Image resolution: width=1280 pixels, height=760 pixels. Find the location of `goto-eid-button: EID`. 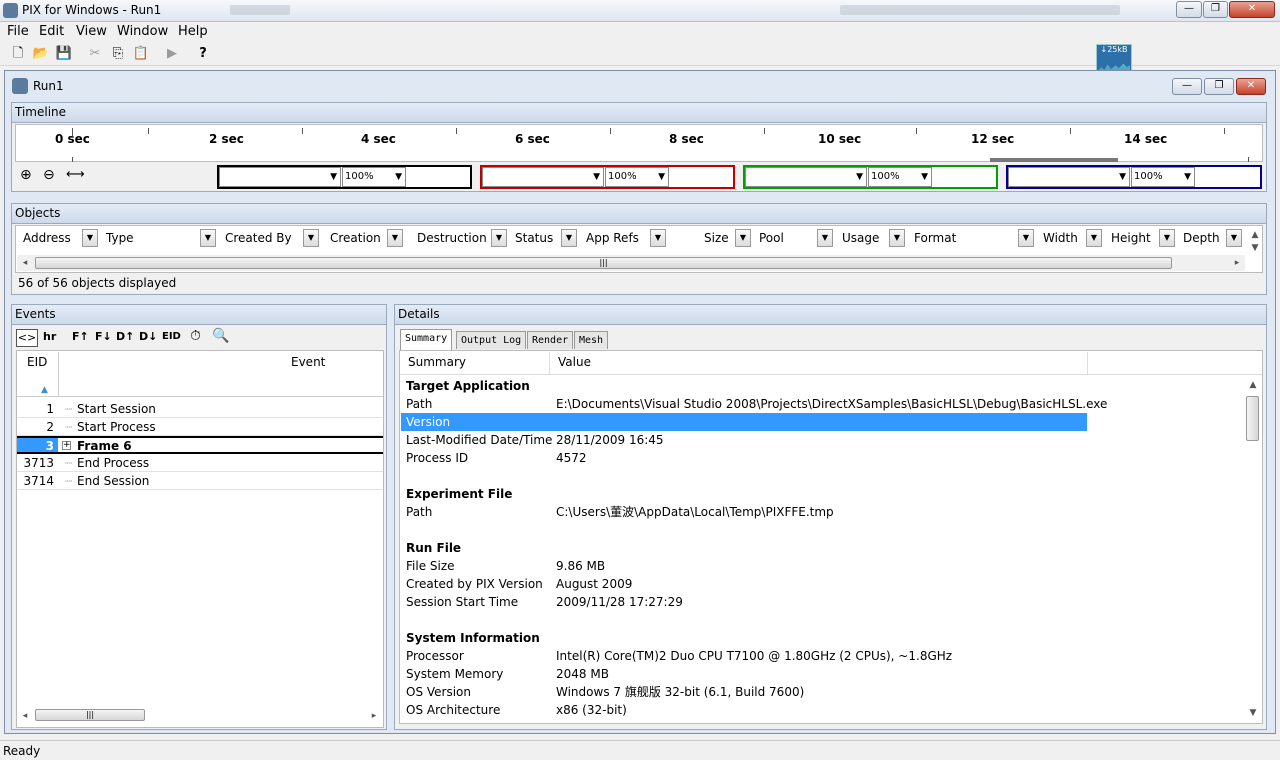

goto-eid-button: EID is located at coordinates (171, 336).